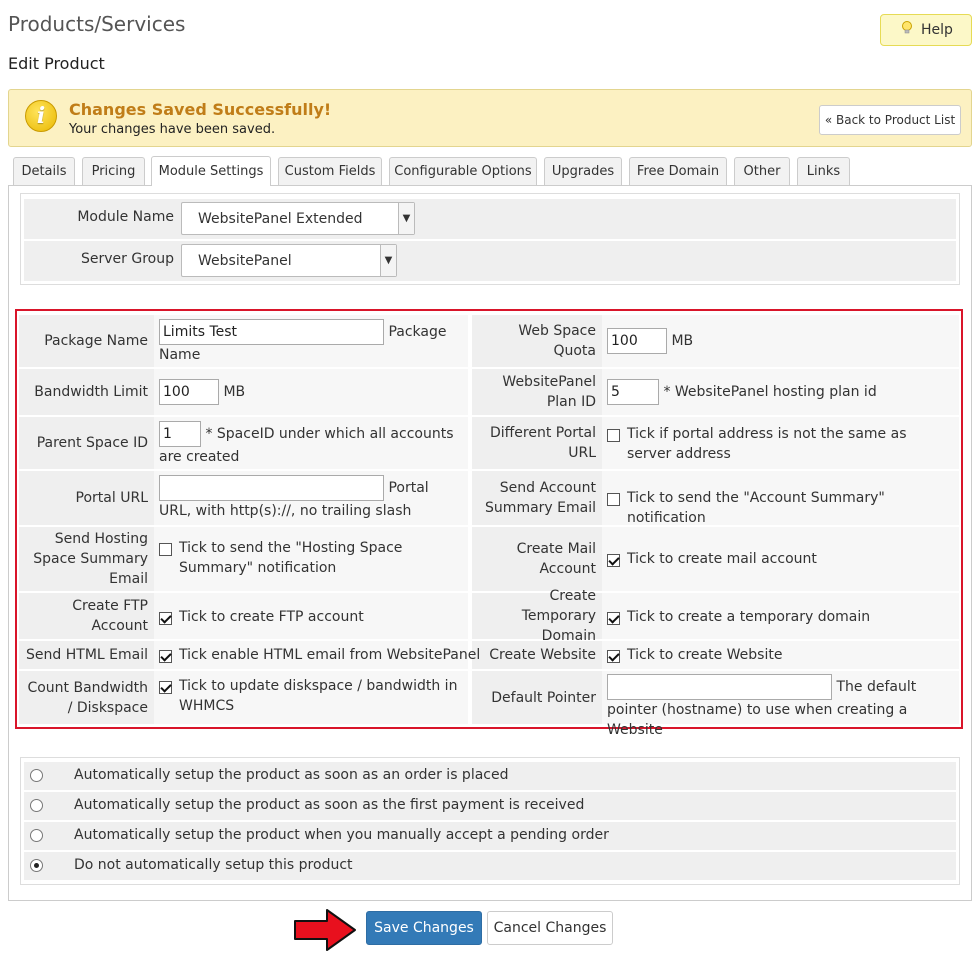 This screenshot has height=964, width=980. Describe the element at coordinates (234, 392) in the screenshot. I see `bandwidth-limit-unit: MB` at that location.